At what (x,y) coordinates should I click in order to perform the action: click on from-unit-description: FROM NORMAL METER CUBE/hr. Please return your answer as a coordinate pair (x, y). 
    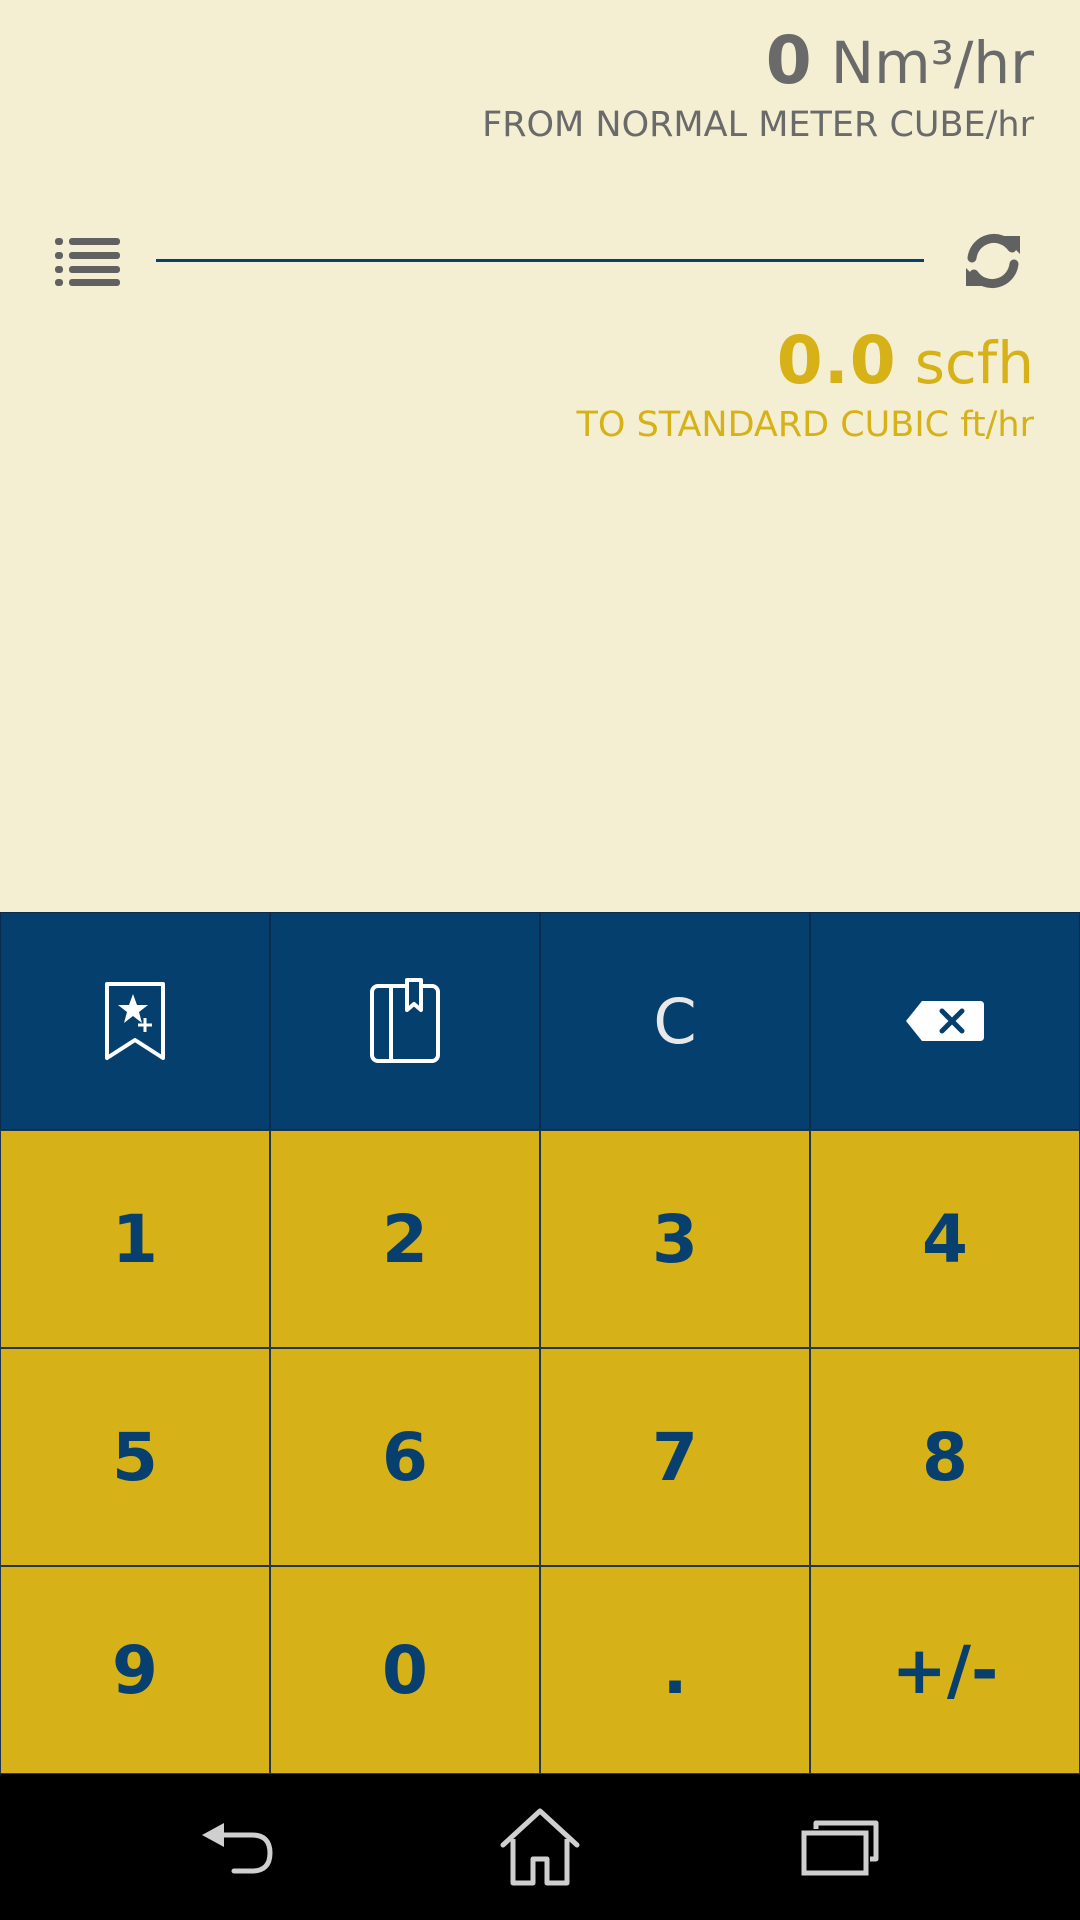
    Looking at the image, I should click on (758, 125).